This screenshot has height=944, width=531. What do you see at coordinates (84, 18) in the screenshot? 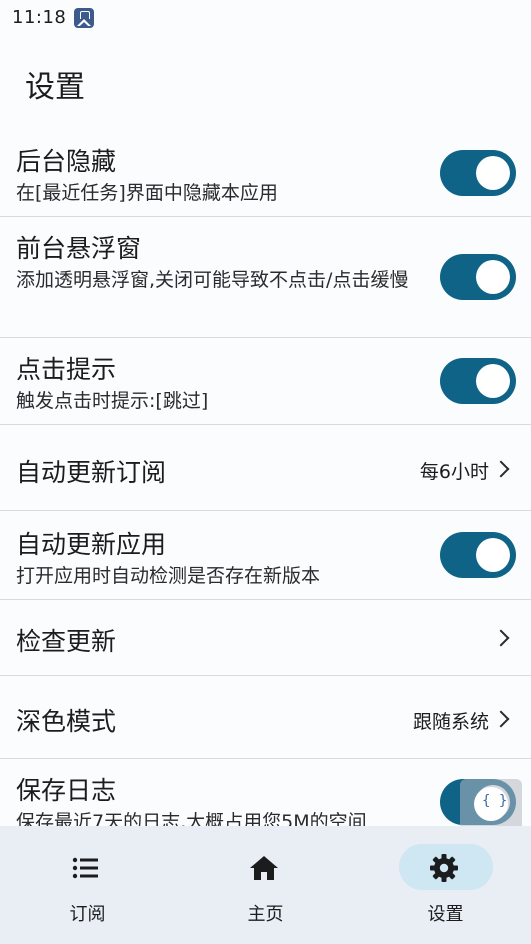
I see `game-controller-icon` at bounding box center [84, 18].